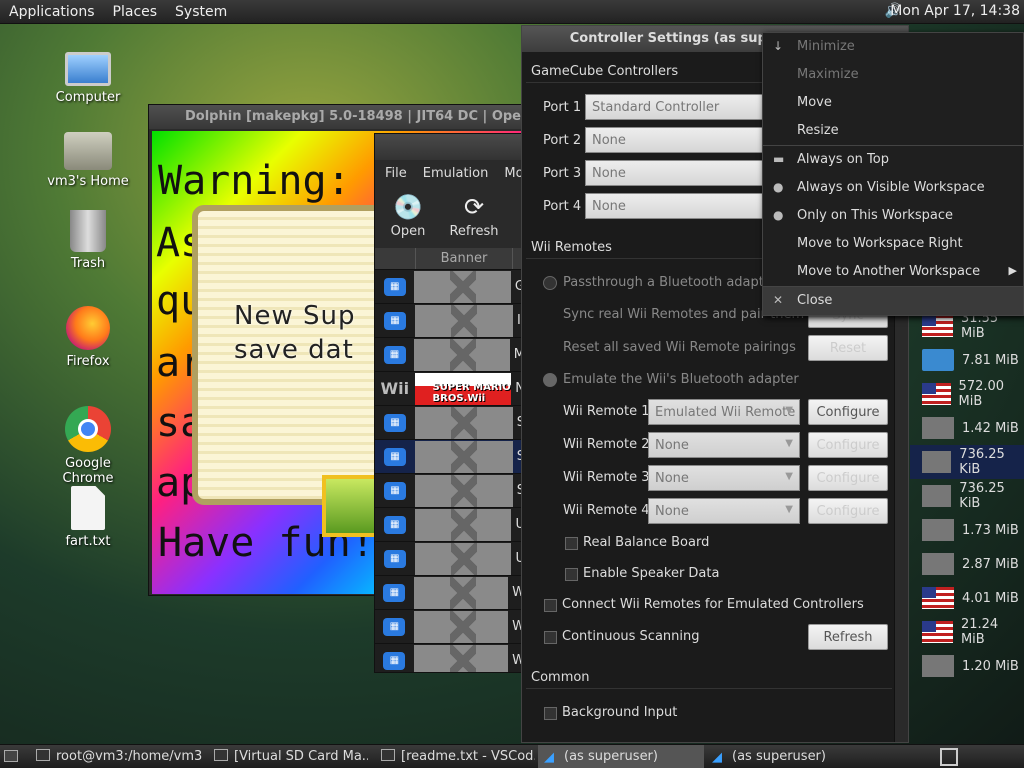  I want to click on save-text-line: save dat, so click(294, 350).